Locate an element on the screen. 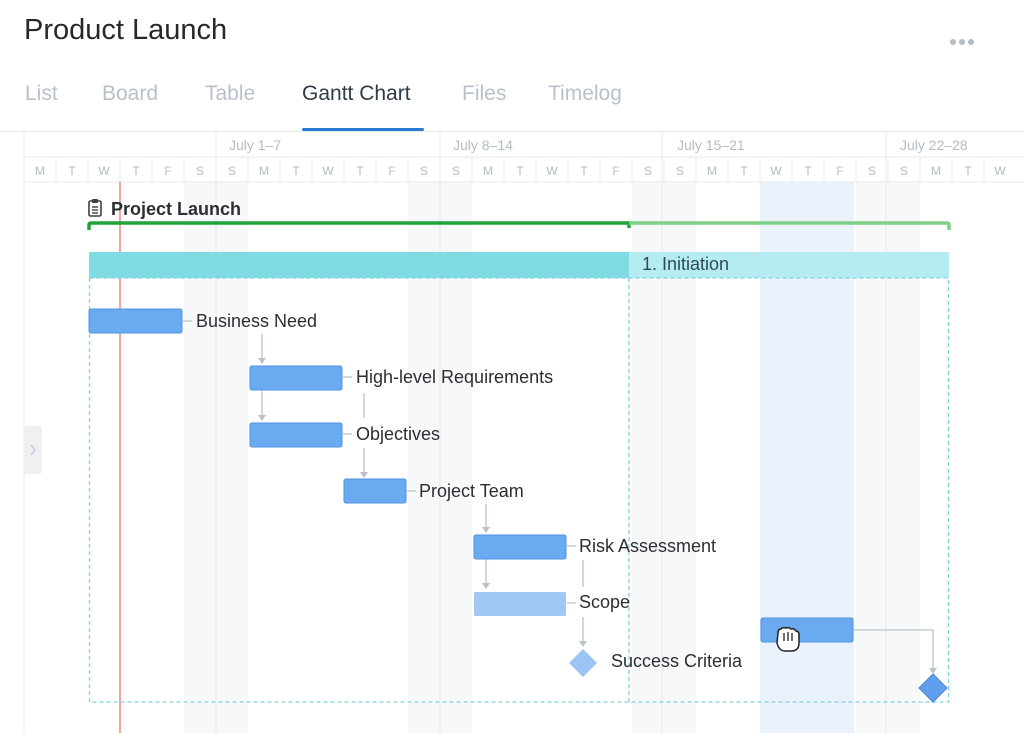  phase-bar-done is located at coordinates (359, 265).